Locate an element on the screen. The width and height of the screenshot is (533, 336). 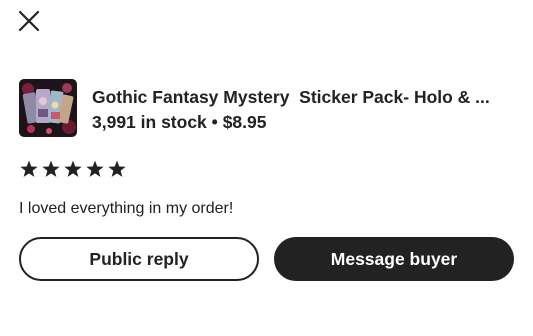
close-button is located at coordinates (29, 21).